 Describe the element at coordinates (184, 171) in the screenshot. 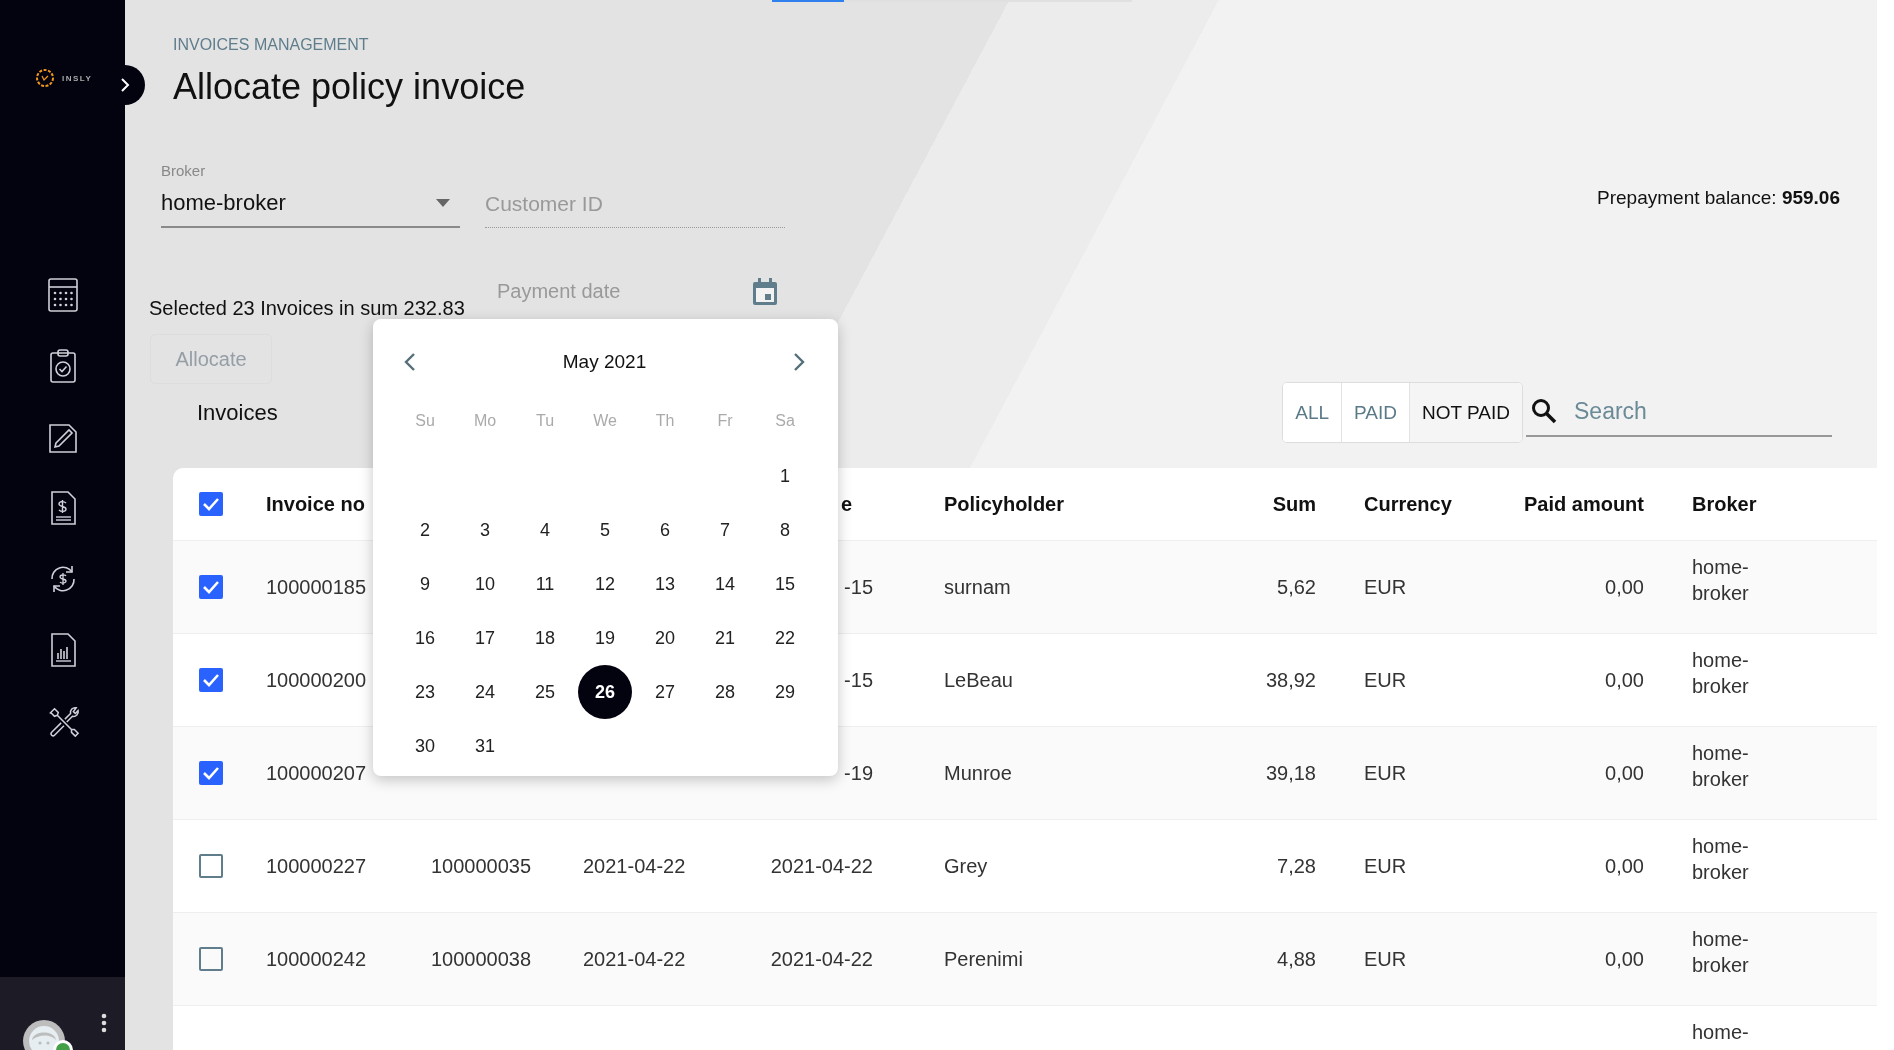

I see `field-label: Broker` at that location.